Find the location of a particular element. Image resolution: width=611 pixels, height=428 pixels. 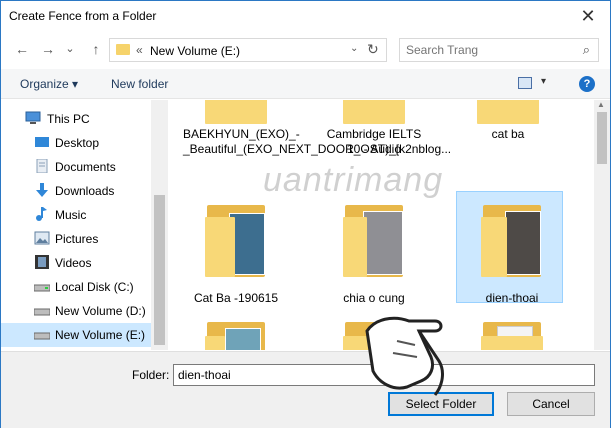

sidebar-item-label: Pictures is located at coordinates (77, 239).